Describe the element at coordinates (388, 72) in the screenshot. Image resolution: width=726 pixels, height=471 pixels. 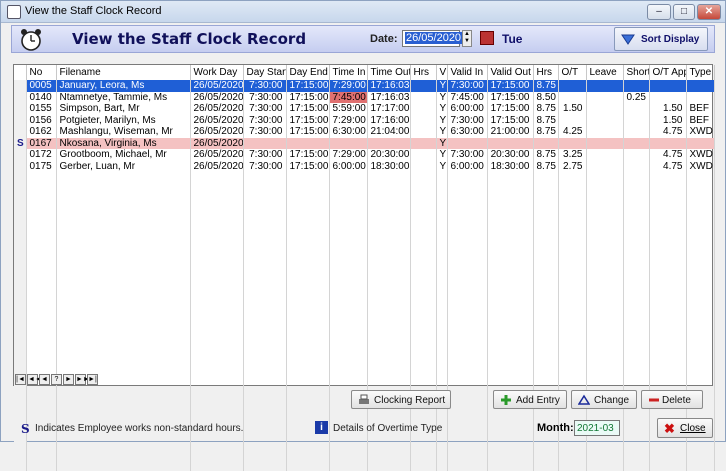
I see `column-header: Time Out` at that location.